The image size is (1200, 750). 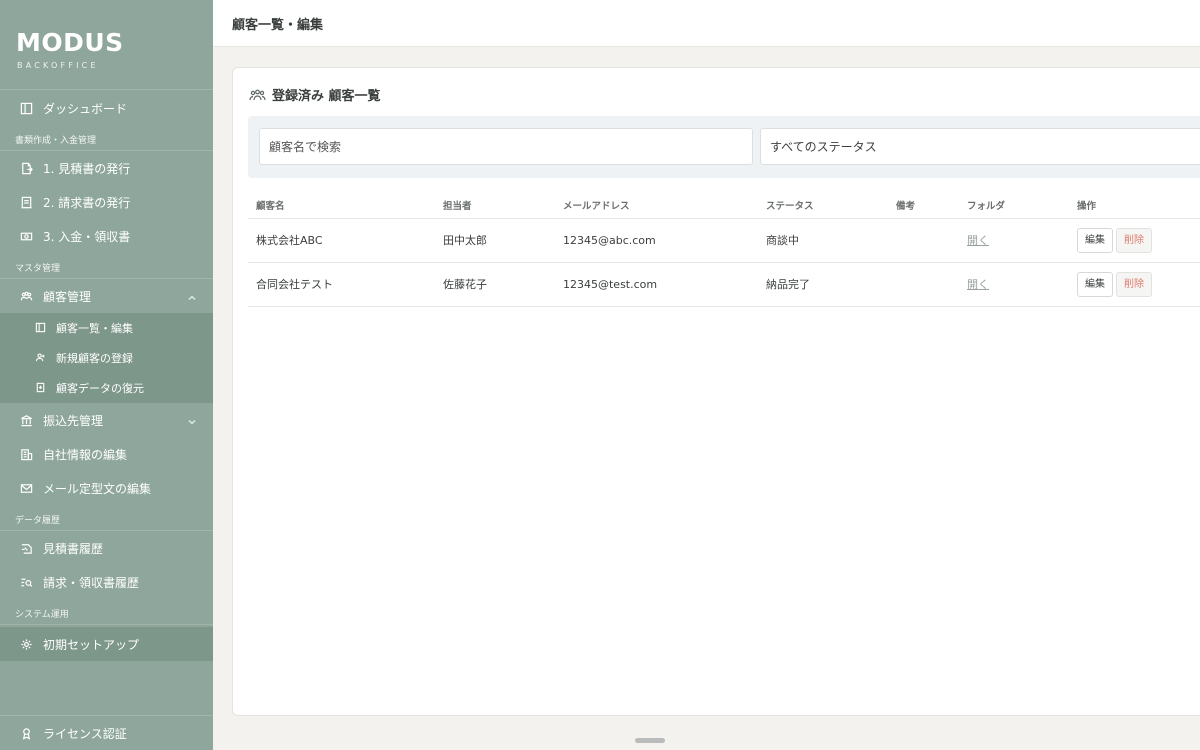 What do you see at coordinates (656, 240) in the screenshot?
I see `cell-email: 12345@abc.com` at bounding box center [656, 240].